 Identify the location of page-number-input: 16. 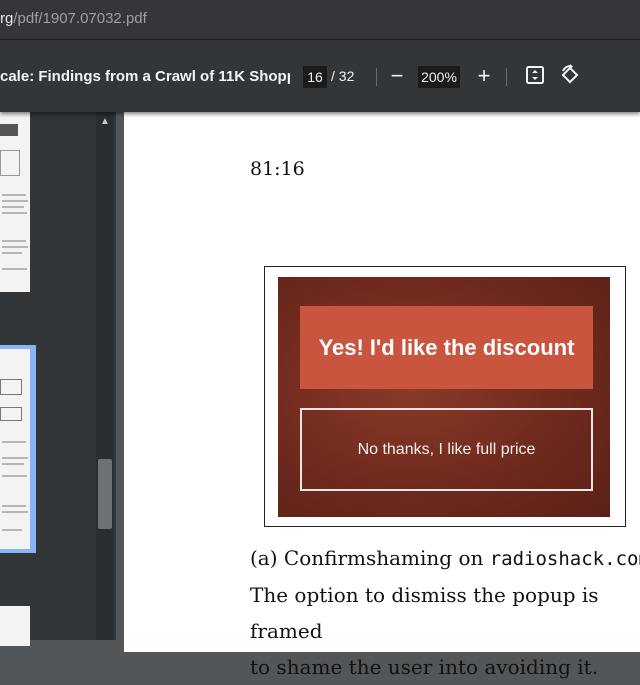
(315, 77).